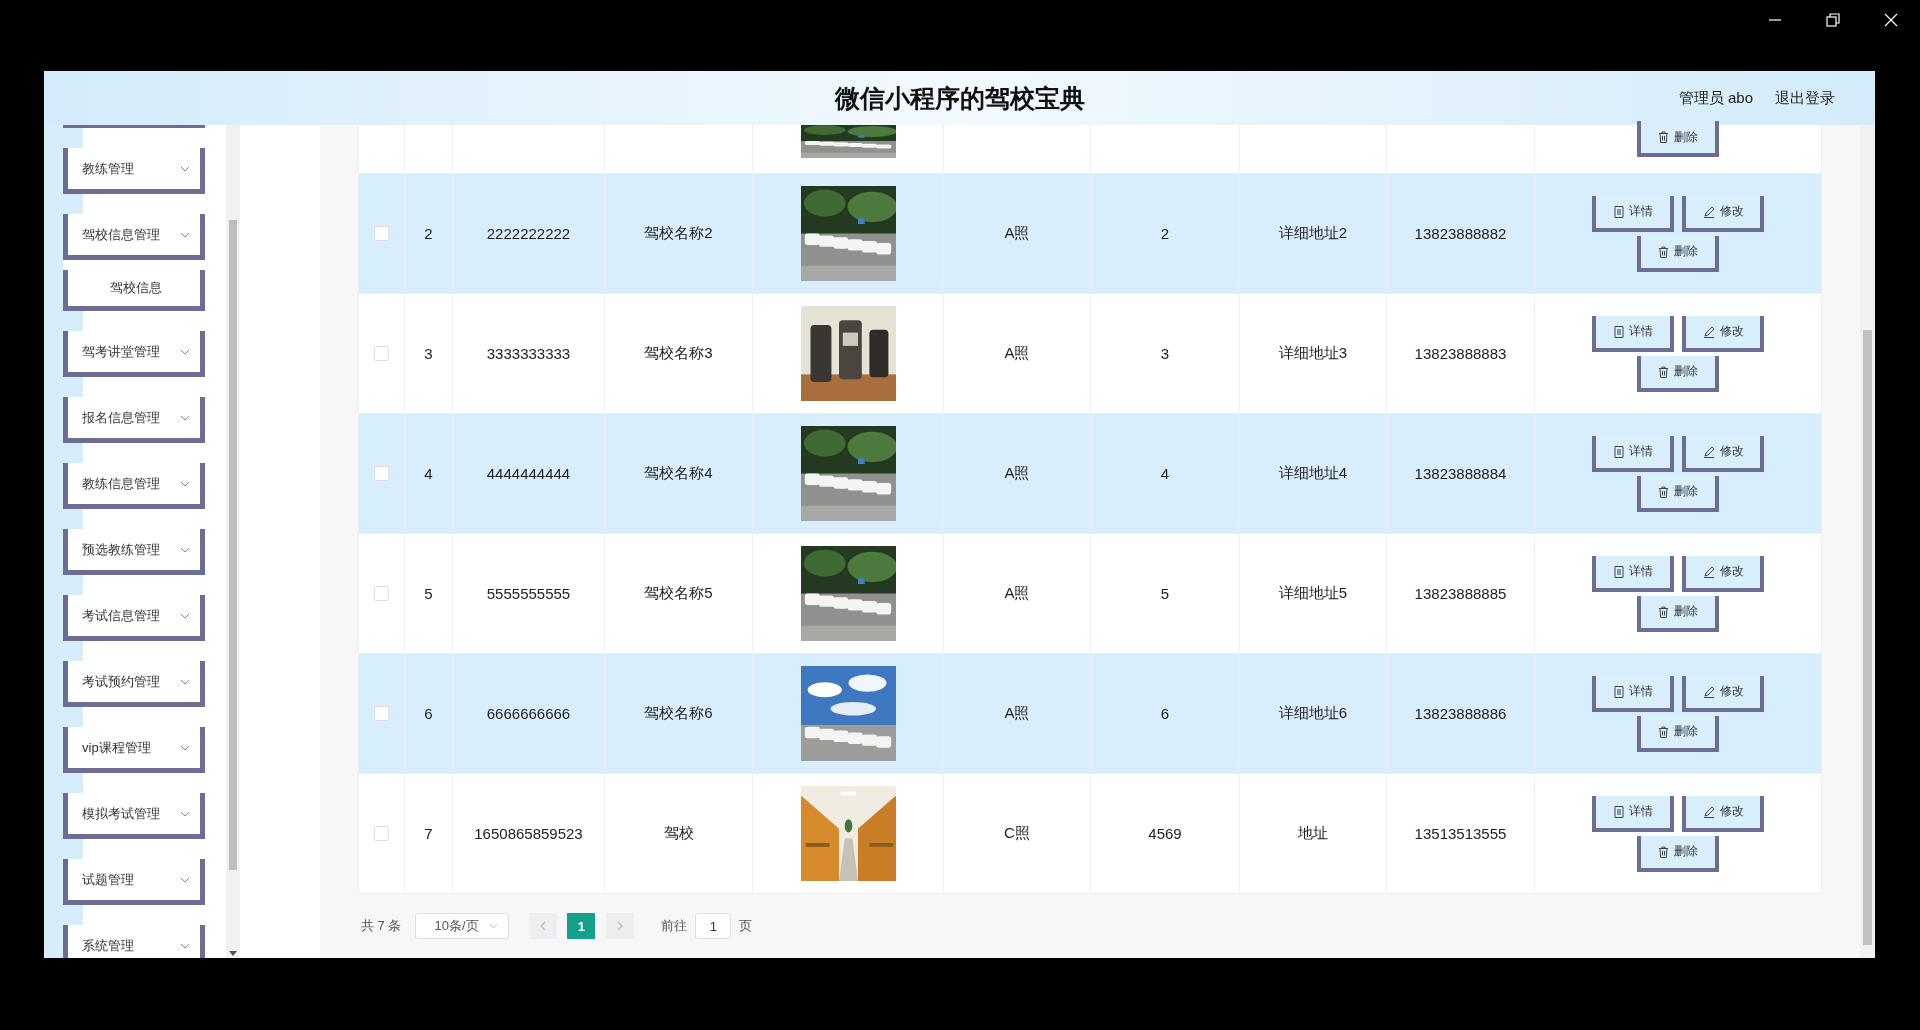  What do you see at coordinates (528, 713) in the screenshot?
I see `table-cell: 6666666666` at bounding box center [528, 713].